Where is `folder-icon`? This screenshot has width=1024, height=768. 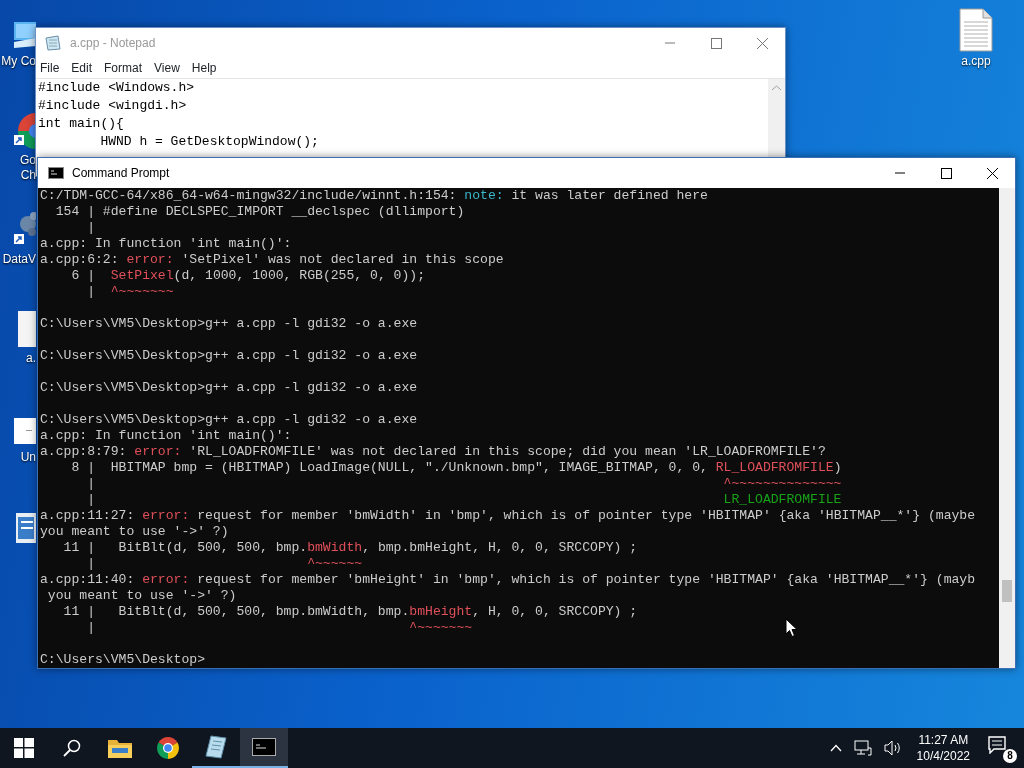
folder-icon is located at coordinates (120, 748).